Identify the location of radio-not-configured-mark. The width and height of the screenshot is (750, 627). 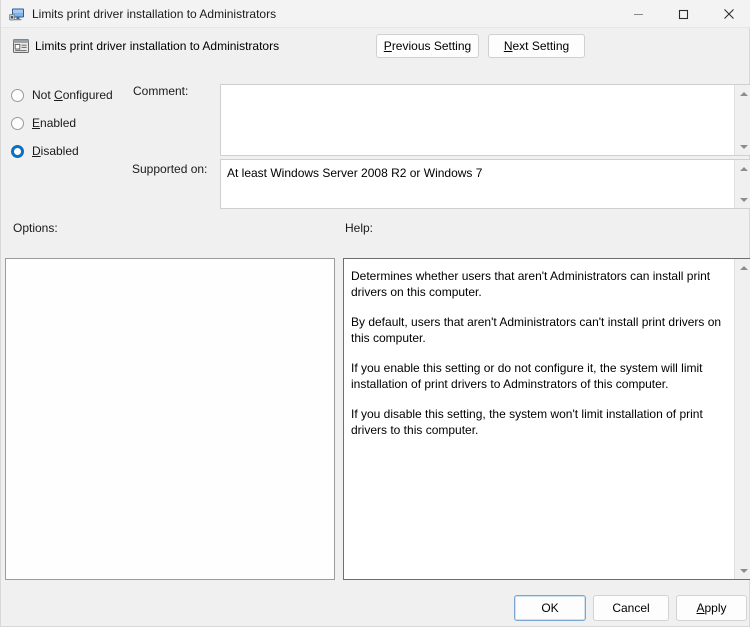
(17, 95).